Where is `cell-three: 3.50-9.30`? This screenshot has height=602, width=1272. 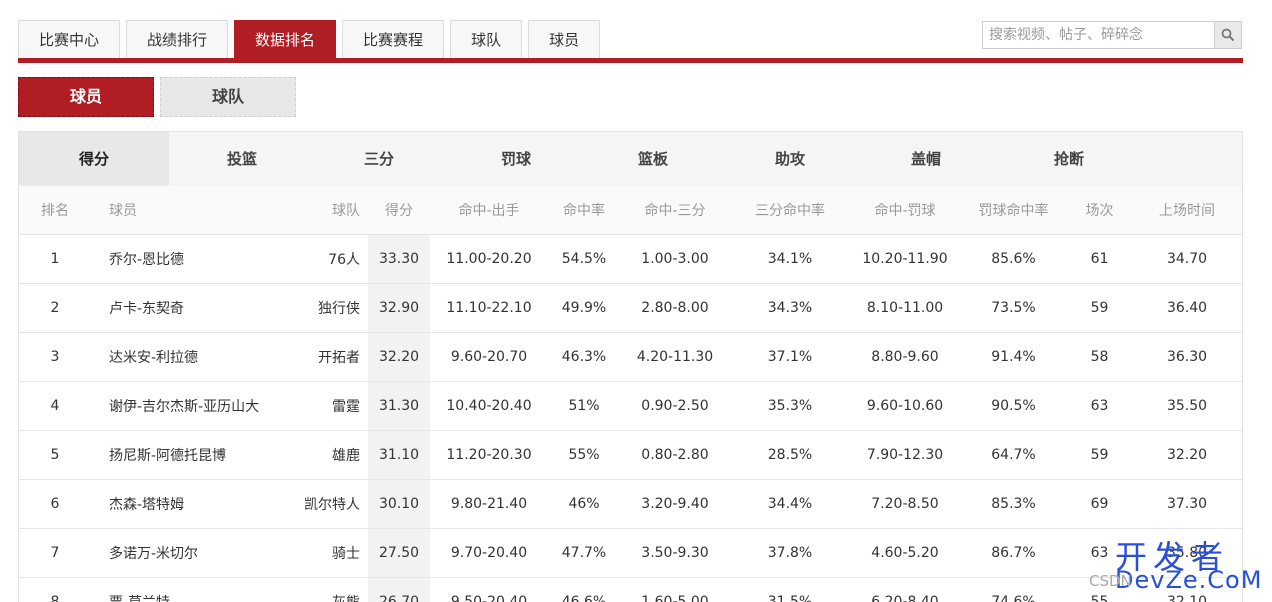 cell-three: 3.50-9.30 is located at coordinates (675, 553).